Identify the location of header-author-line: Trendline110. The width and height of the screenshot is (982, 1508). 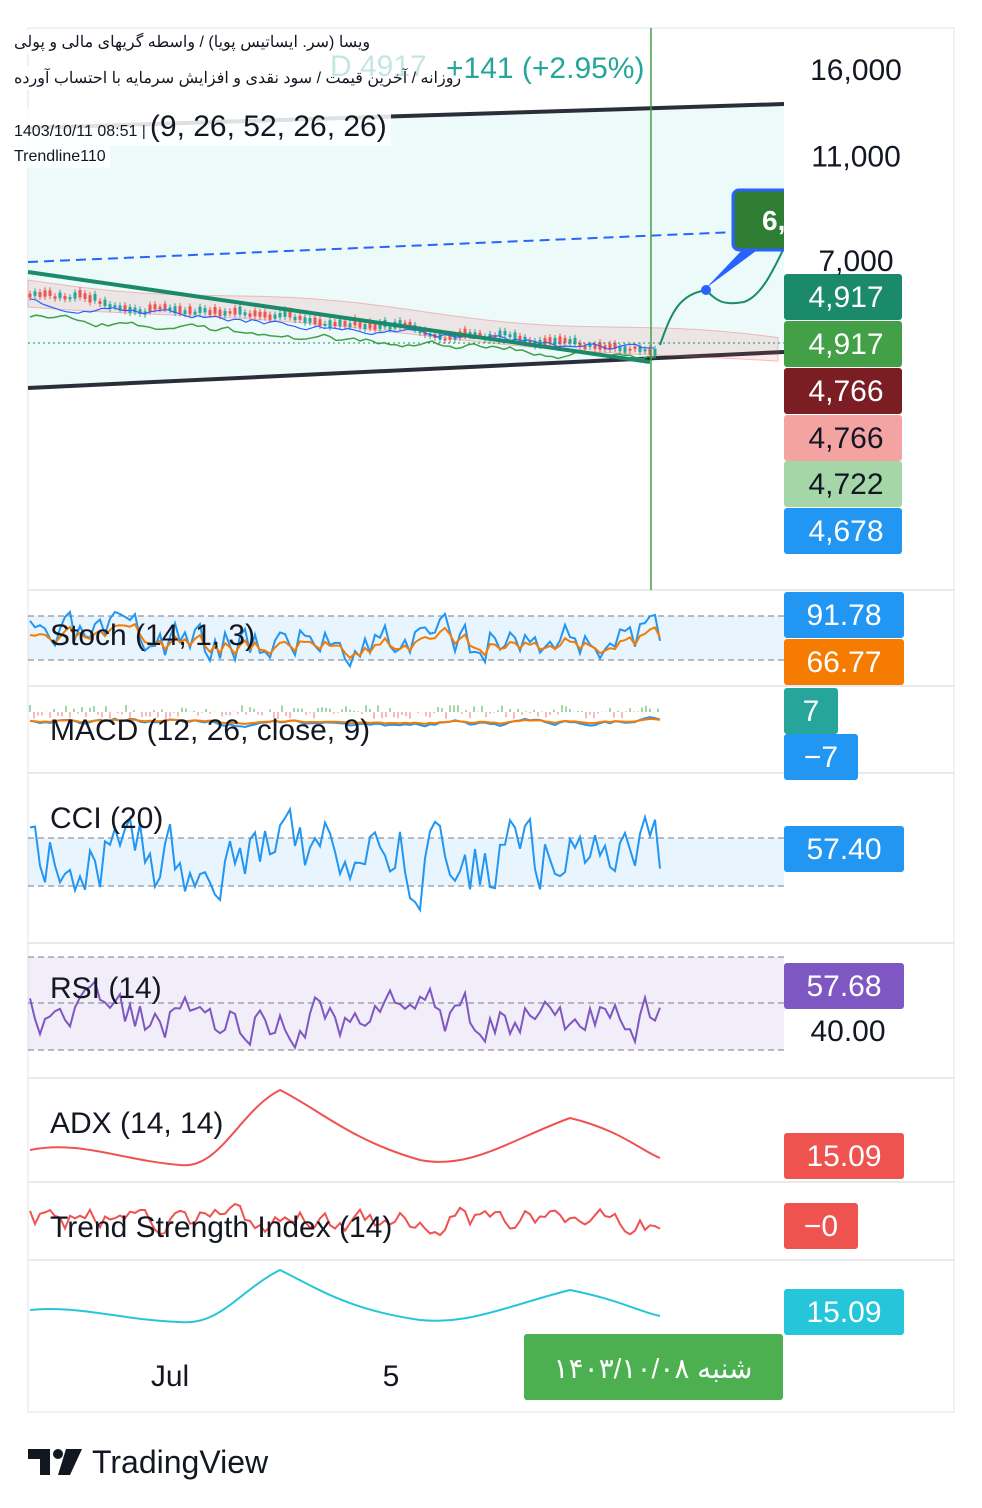
(60, 157).